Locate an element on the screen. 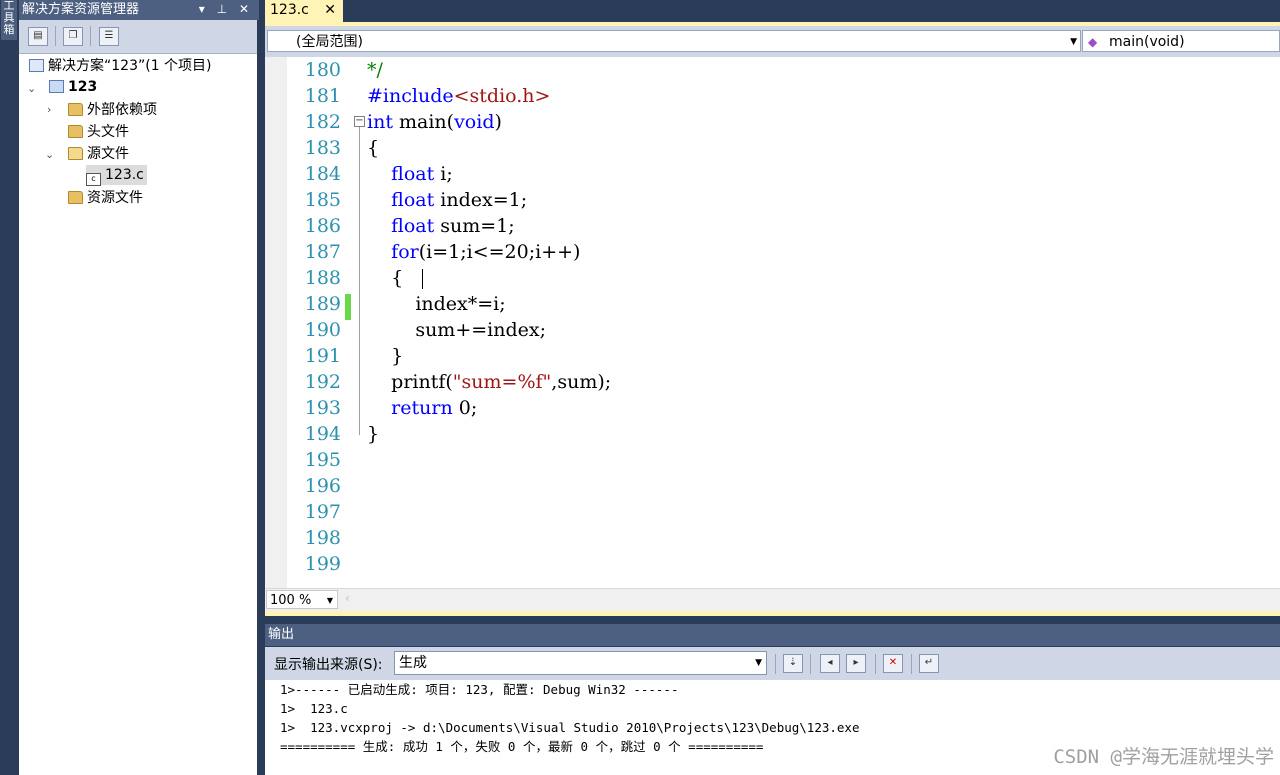 The width and height of the screenshot is (1280, 775). splitter is located at coordinates (261, 397).